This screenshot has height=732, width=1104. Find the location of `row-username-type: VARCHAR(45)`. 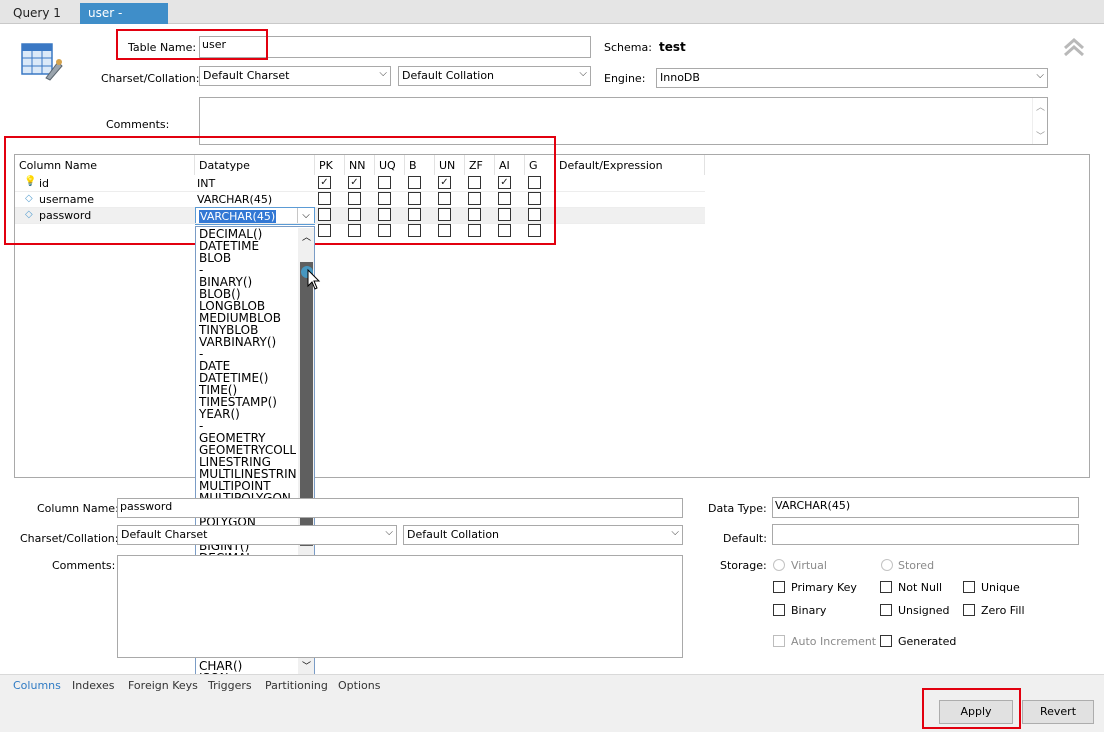

row-username-type: VARCHAR(45) is located at coordinates (234, 199).